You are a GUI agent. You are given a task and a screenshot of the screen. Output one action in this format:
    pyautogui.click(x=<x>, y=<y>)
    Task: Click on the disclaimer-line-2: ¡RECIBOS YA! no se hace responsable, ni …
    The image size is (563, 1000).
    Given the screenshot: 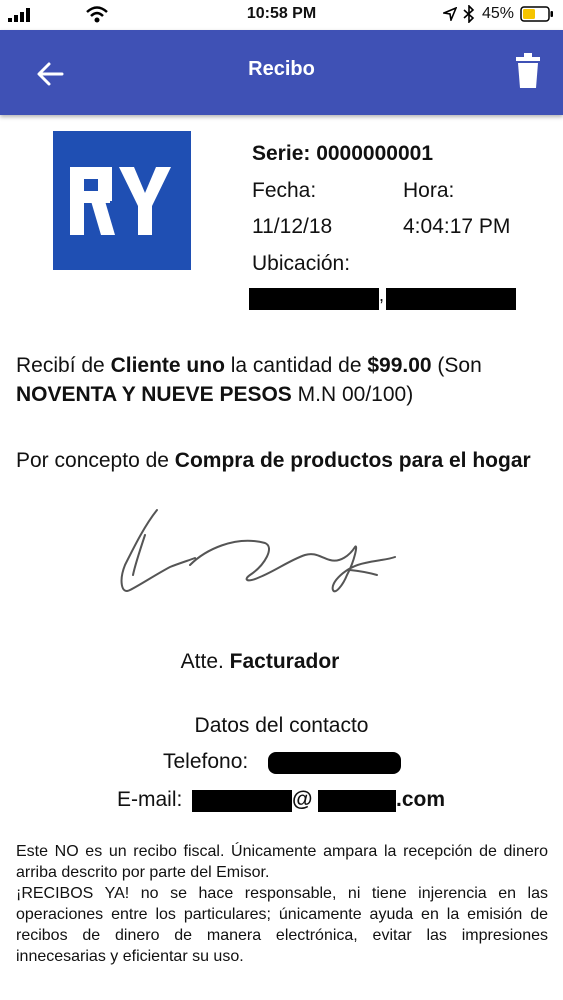 What is the action you would take?
    pyautogui.click(x=282, y=925)
    